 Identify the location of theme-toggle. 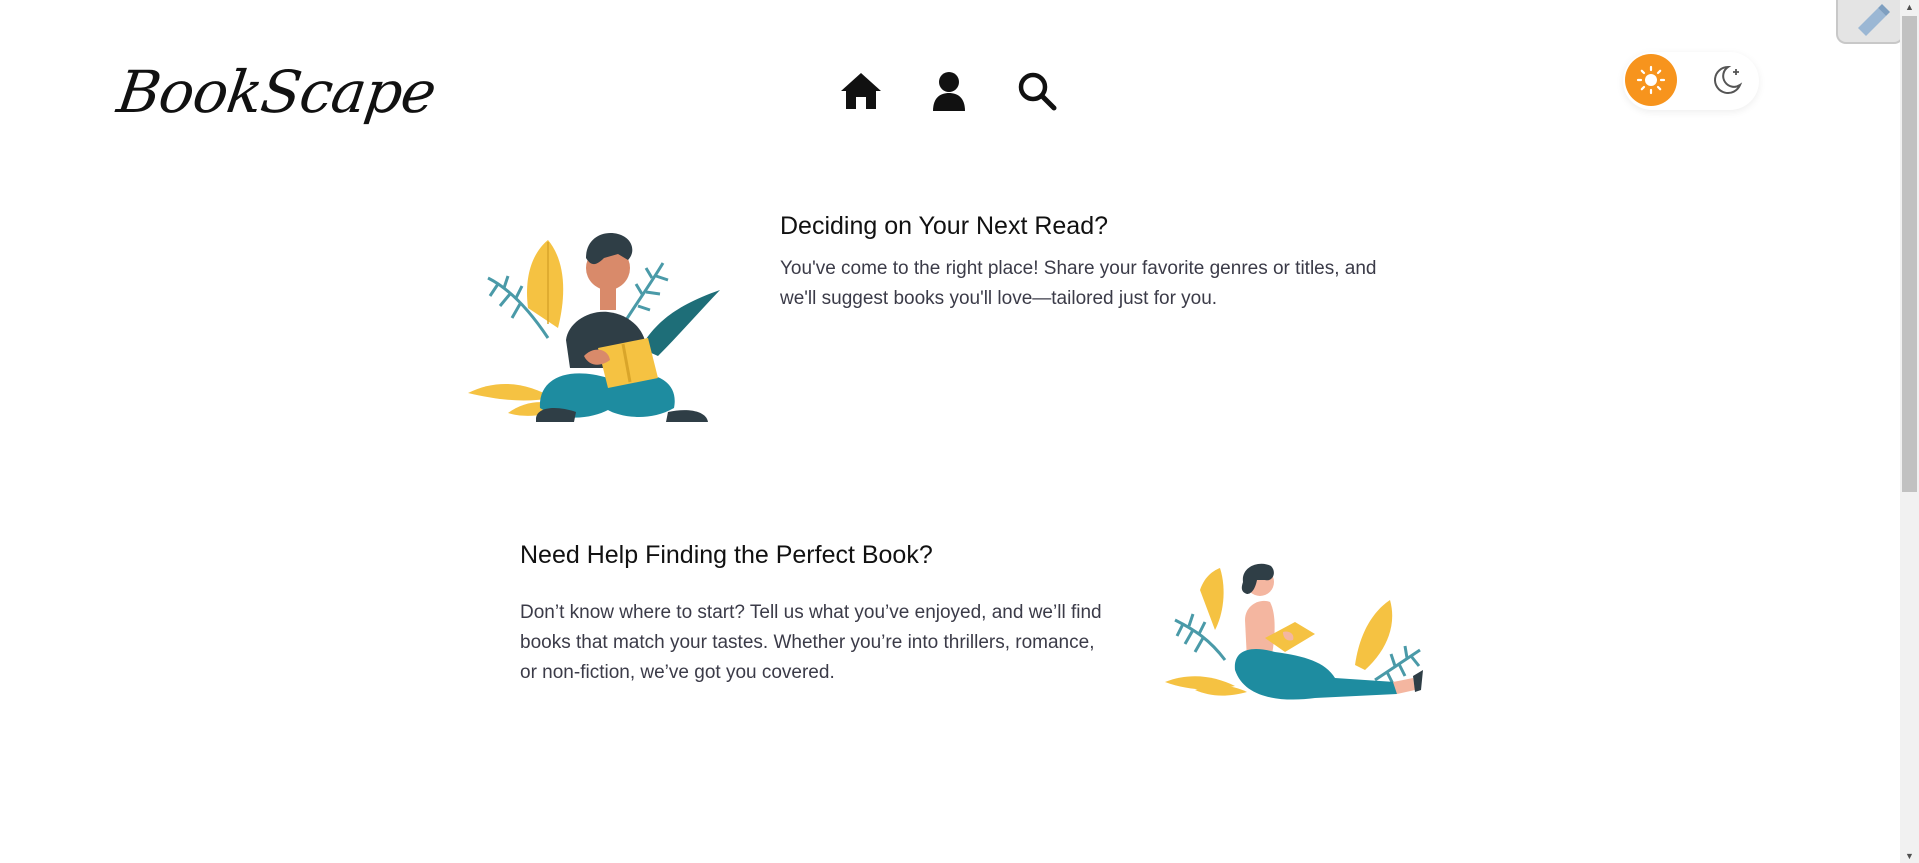
(1691, 81).